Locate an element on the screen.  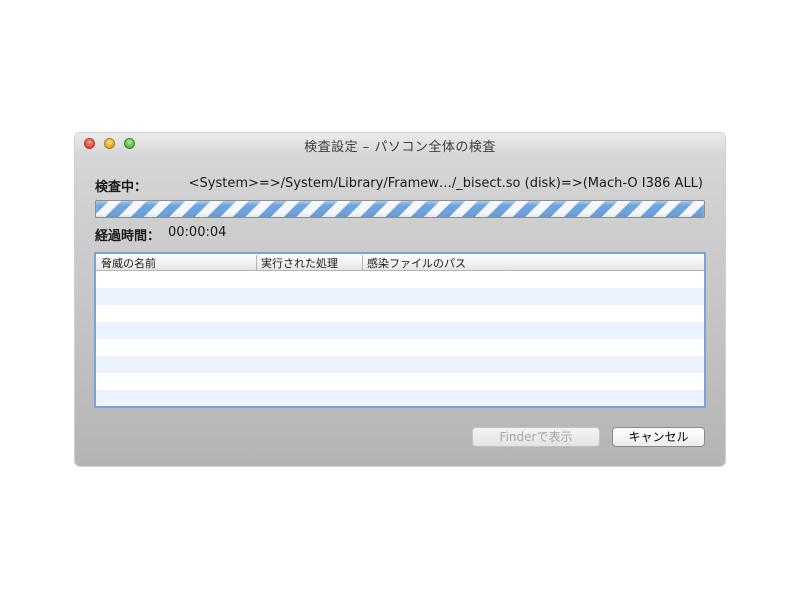
column-header-threat-name: 脅威の名前 is located at coordinates (128, 263).